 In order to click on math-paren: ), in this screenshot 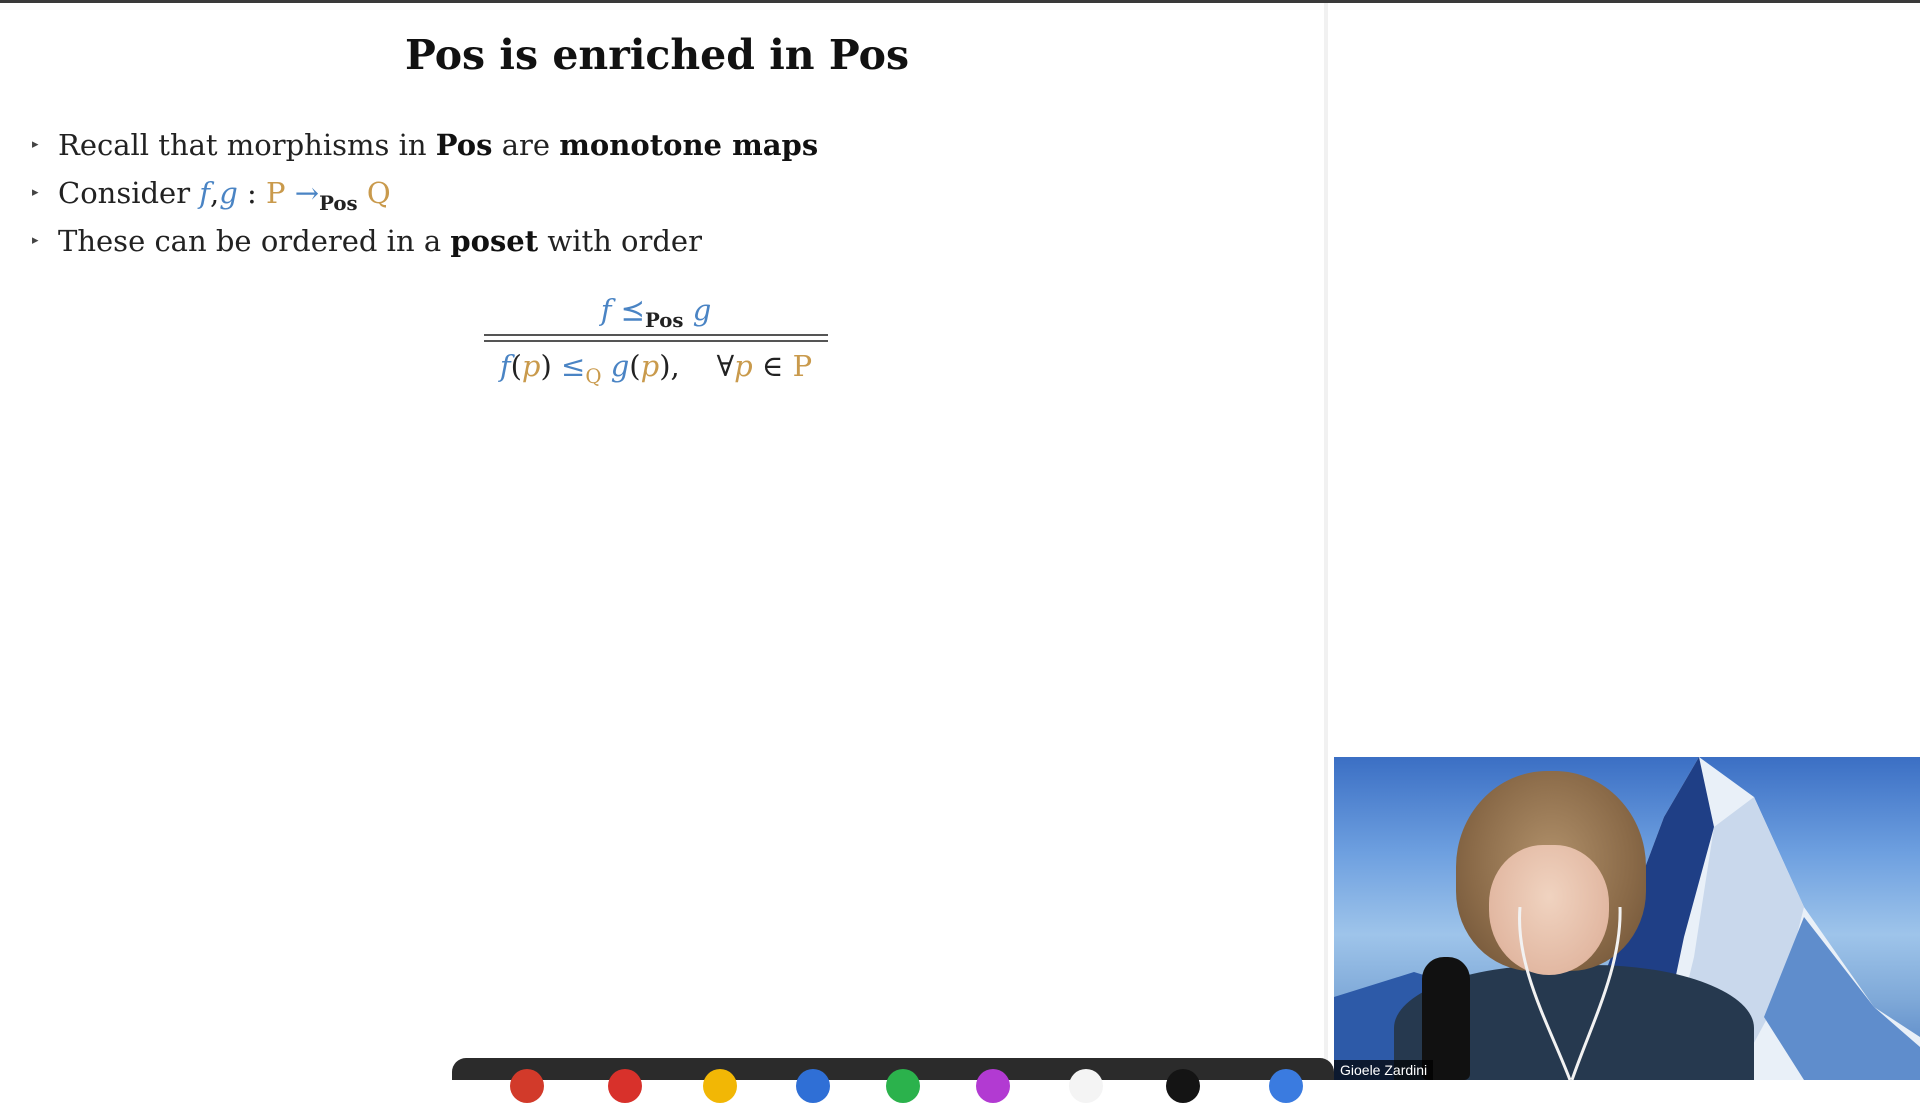, I will do `click(669, 366)`.